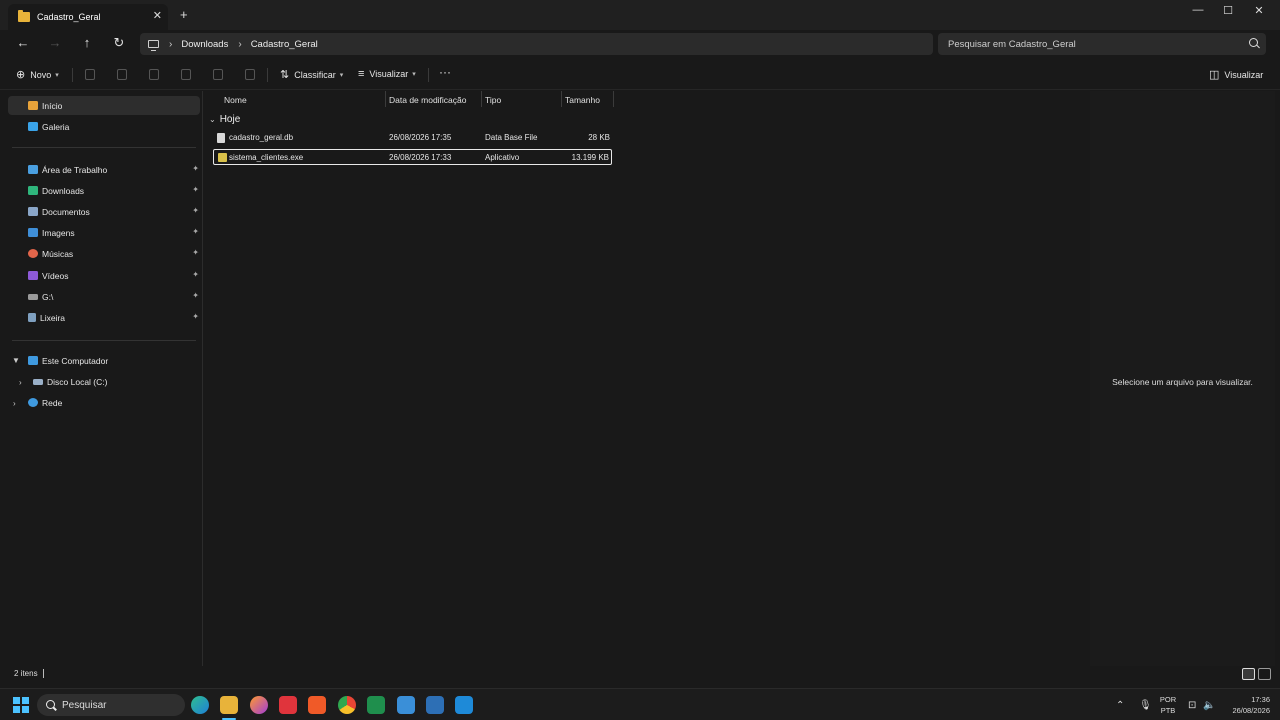 This screenshot has width=1280, height=720. What do you see at coordinates (1246, 710) in the screenshot?
I see `clock-date: 26/08/2026` at bounding box center [1246, 710].